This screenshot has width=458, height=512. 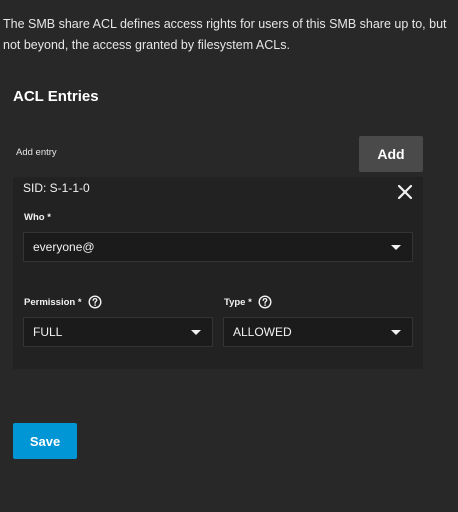 What do you see at coordinates (56, 96) in the screenshot?
I see `section-title: ACL Entries` at bounding box center [56, 96].